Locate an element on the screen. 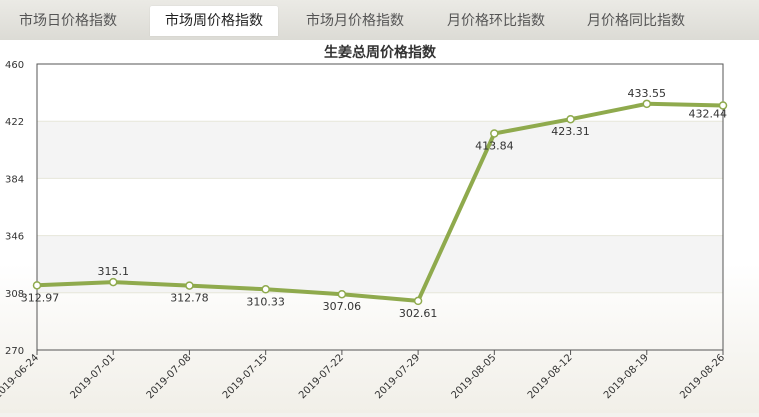  y-tick-label: 422 is located at coordinates (14, 122).